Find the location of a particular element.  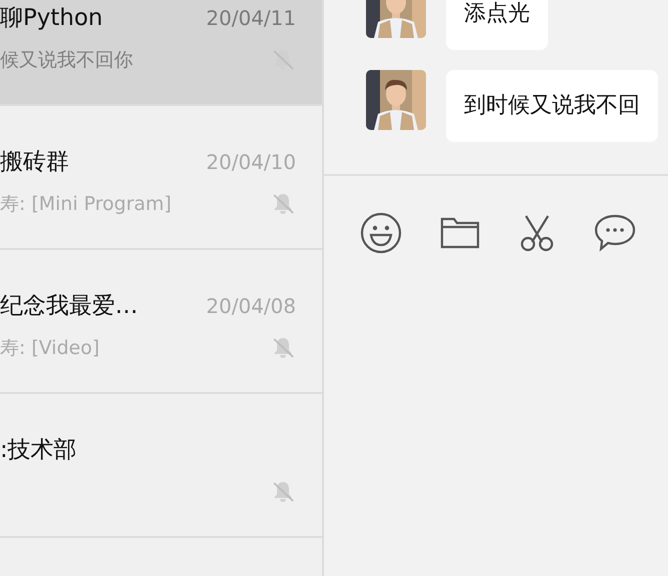

chat-item: :技术部 is located at coordinates (161, 466).